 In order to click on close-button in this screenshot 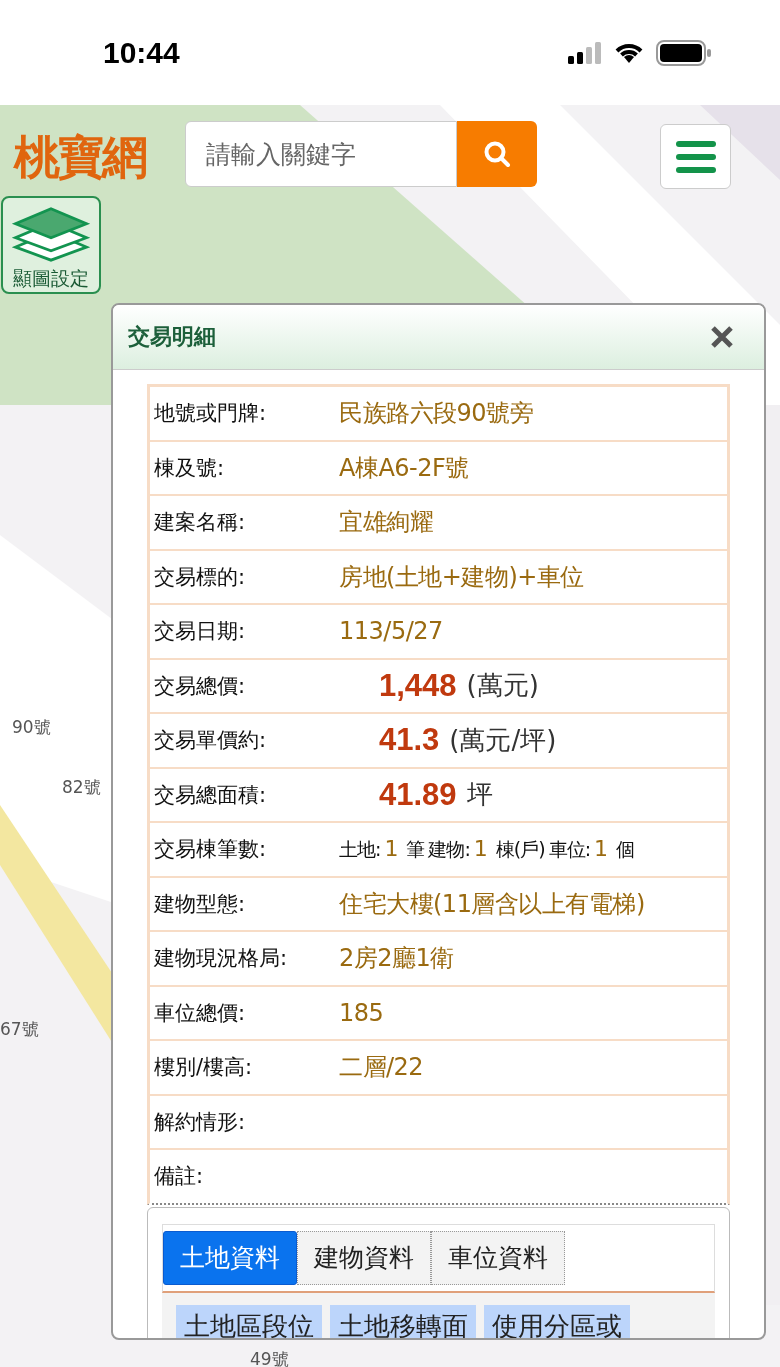, I will do `click(722, 337)`.